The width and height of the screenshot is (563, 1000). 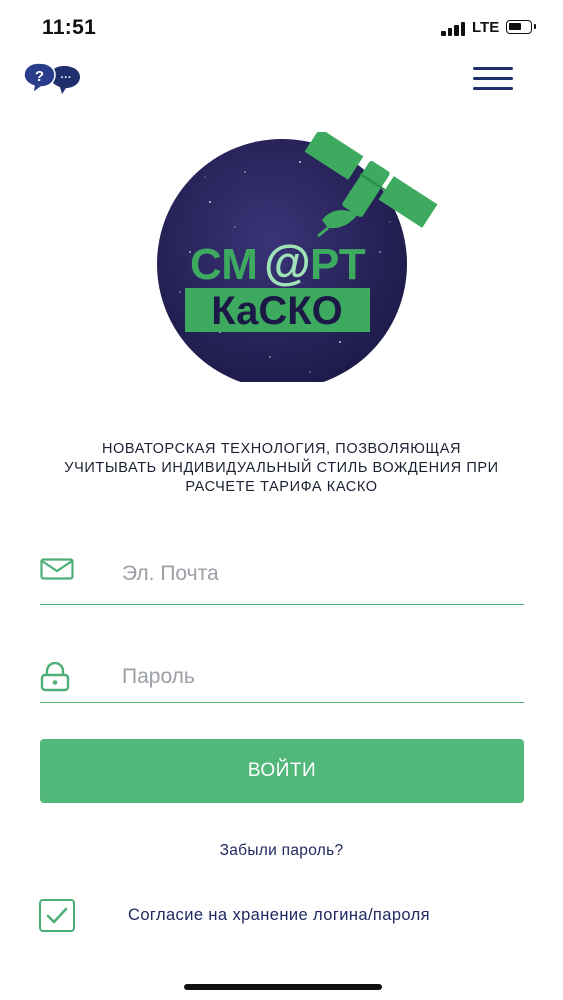 I want to click on help-chat-button: ? ···, so click(x=52, y=79).